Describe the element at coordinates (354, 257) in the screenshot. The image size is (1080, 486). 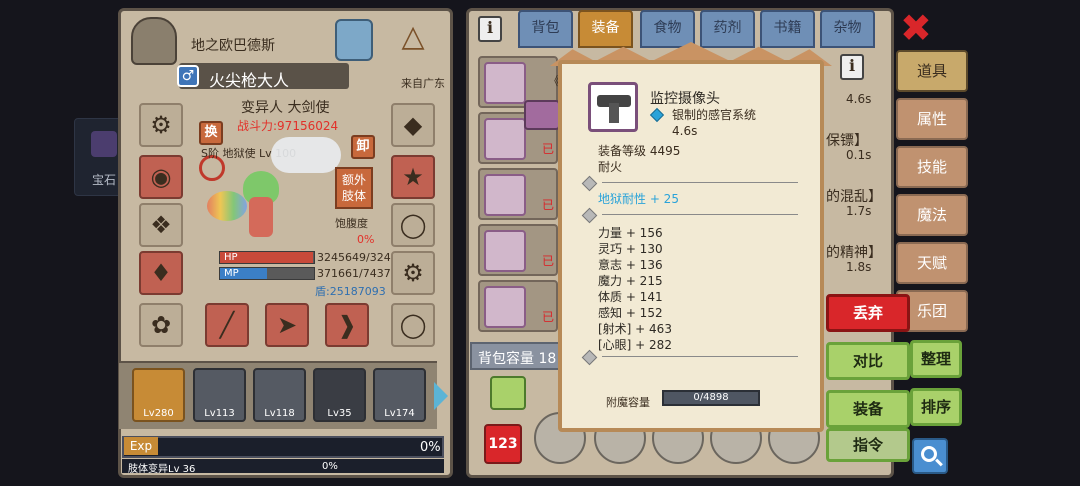
I see `hp-value: 3245649/324` at that location.